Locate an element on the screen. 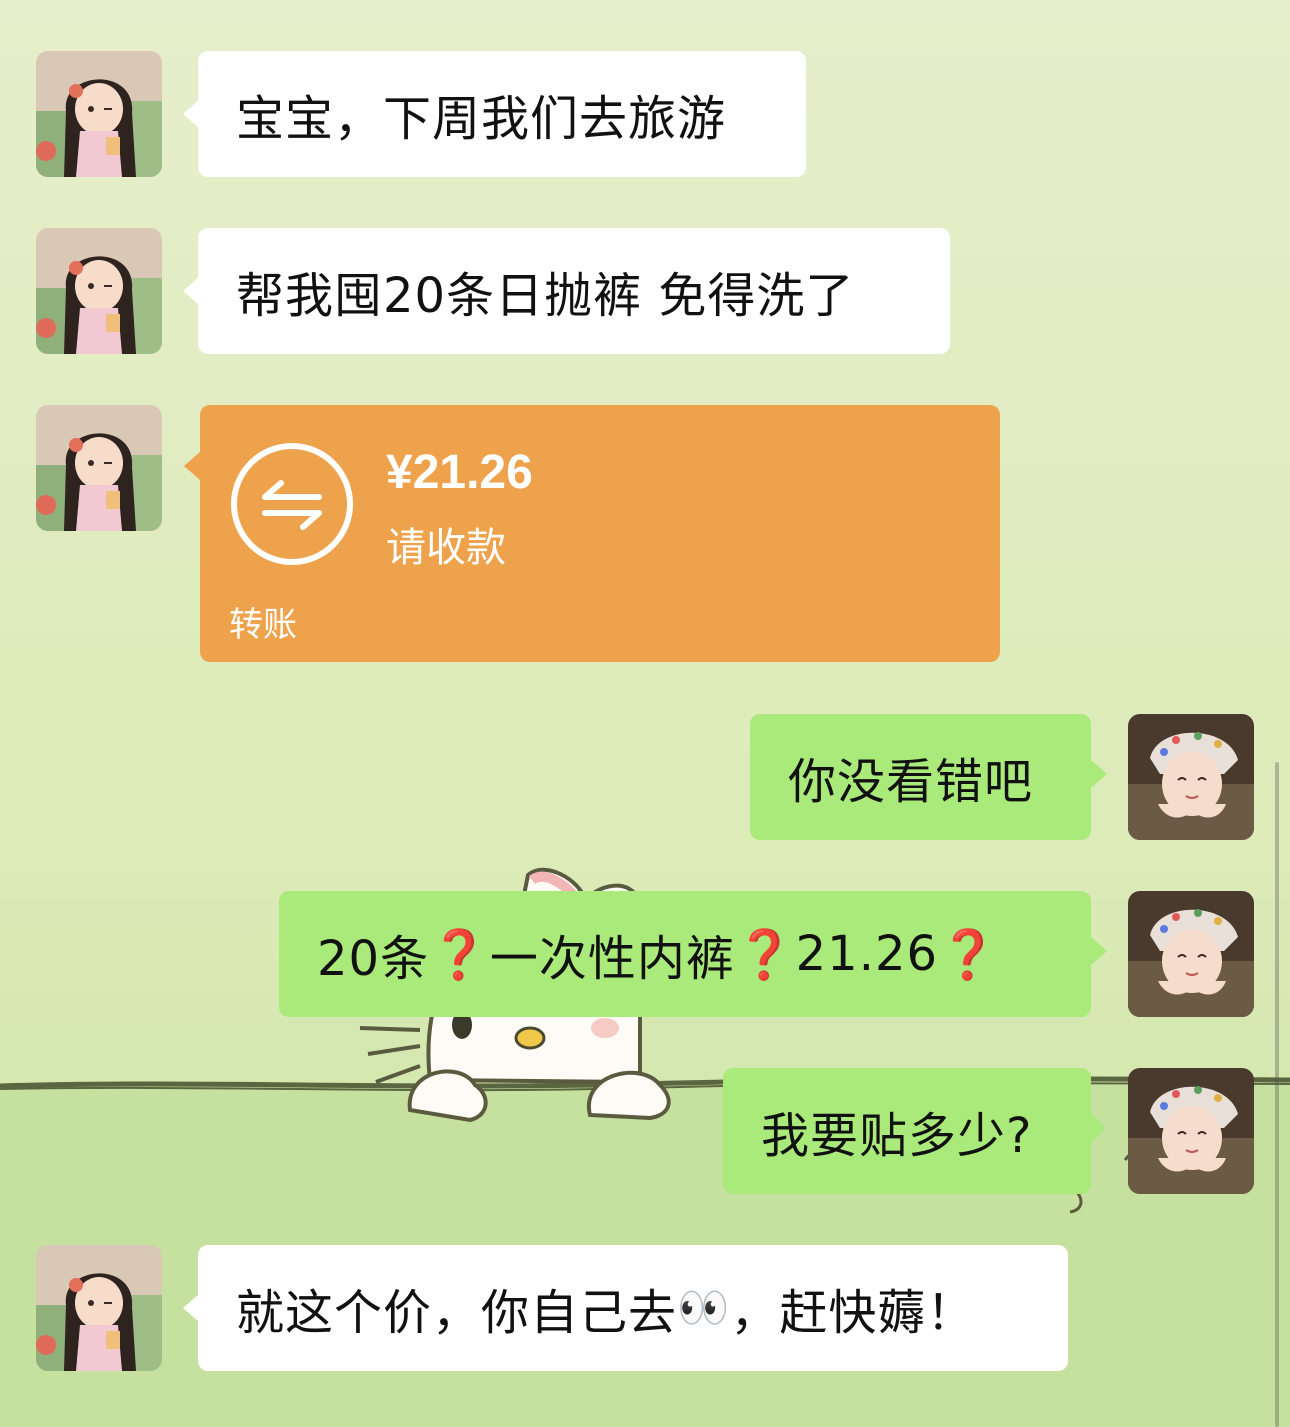  message-bubble: 20条 ❓ 一次性内裤 ❓ 21.26 ❓ is located at coordinates (685, 954).